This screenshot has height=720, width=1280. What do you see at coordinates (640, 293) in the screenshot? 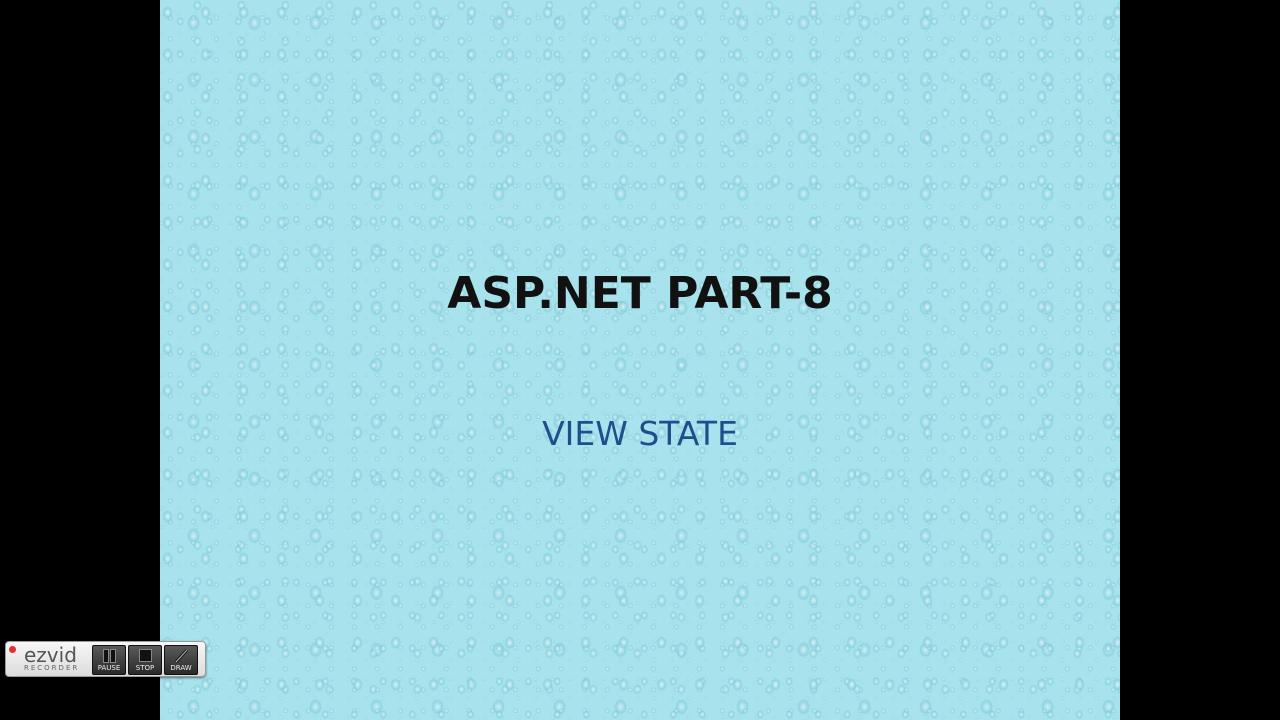
I see `slide-title: ASP.NET PART-8` at bounding box center [640, 293].